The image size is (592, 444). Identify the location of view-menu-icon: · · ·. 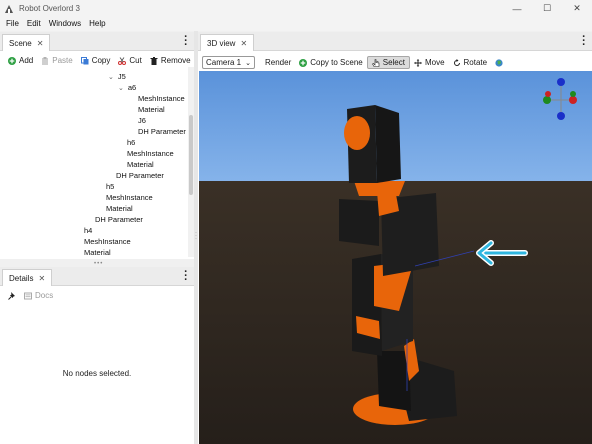
(584, 41).